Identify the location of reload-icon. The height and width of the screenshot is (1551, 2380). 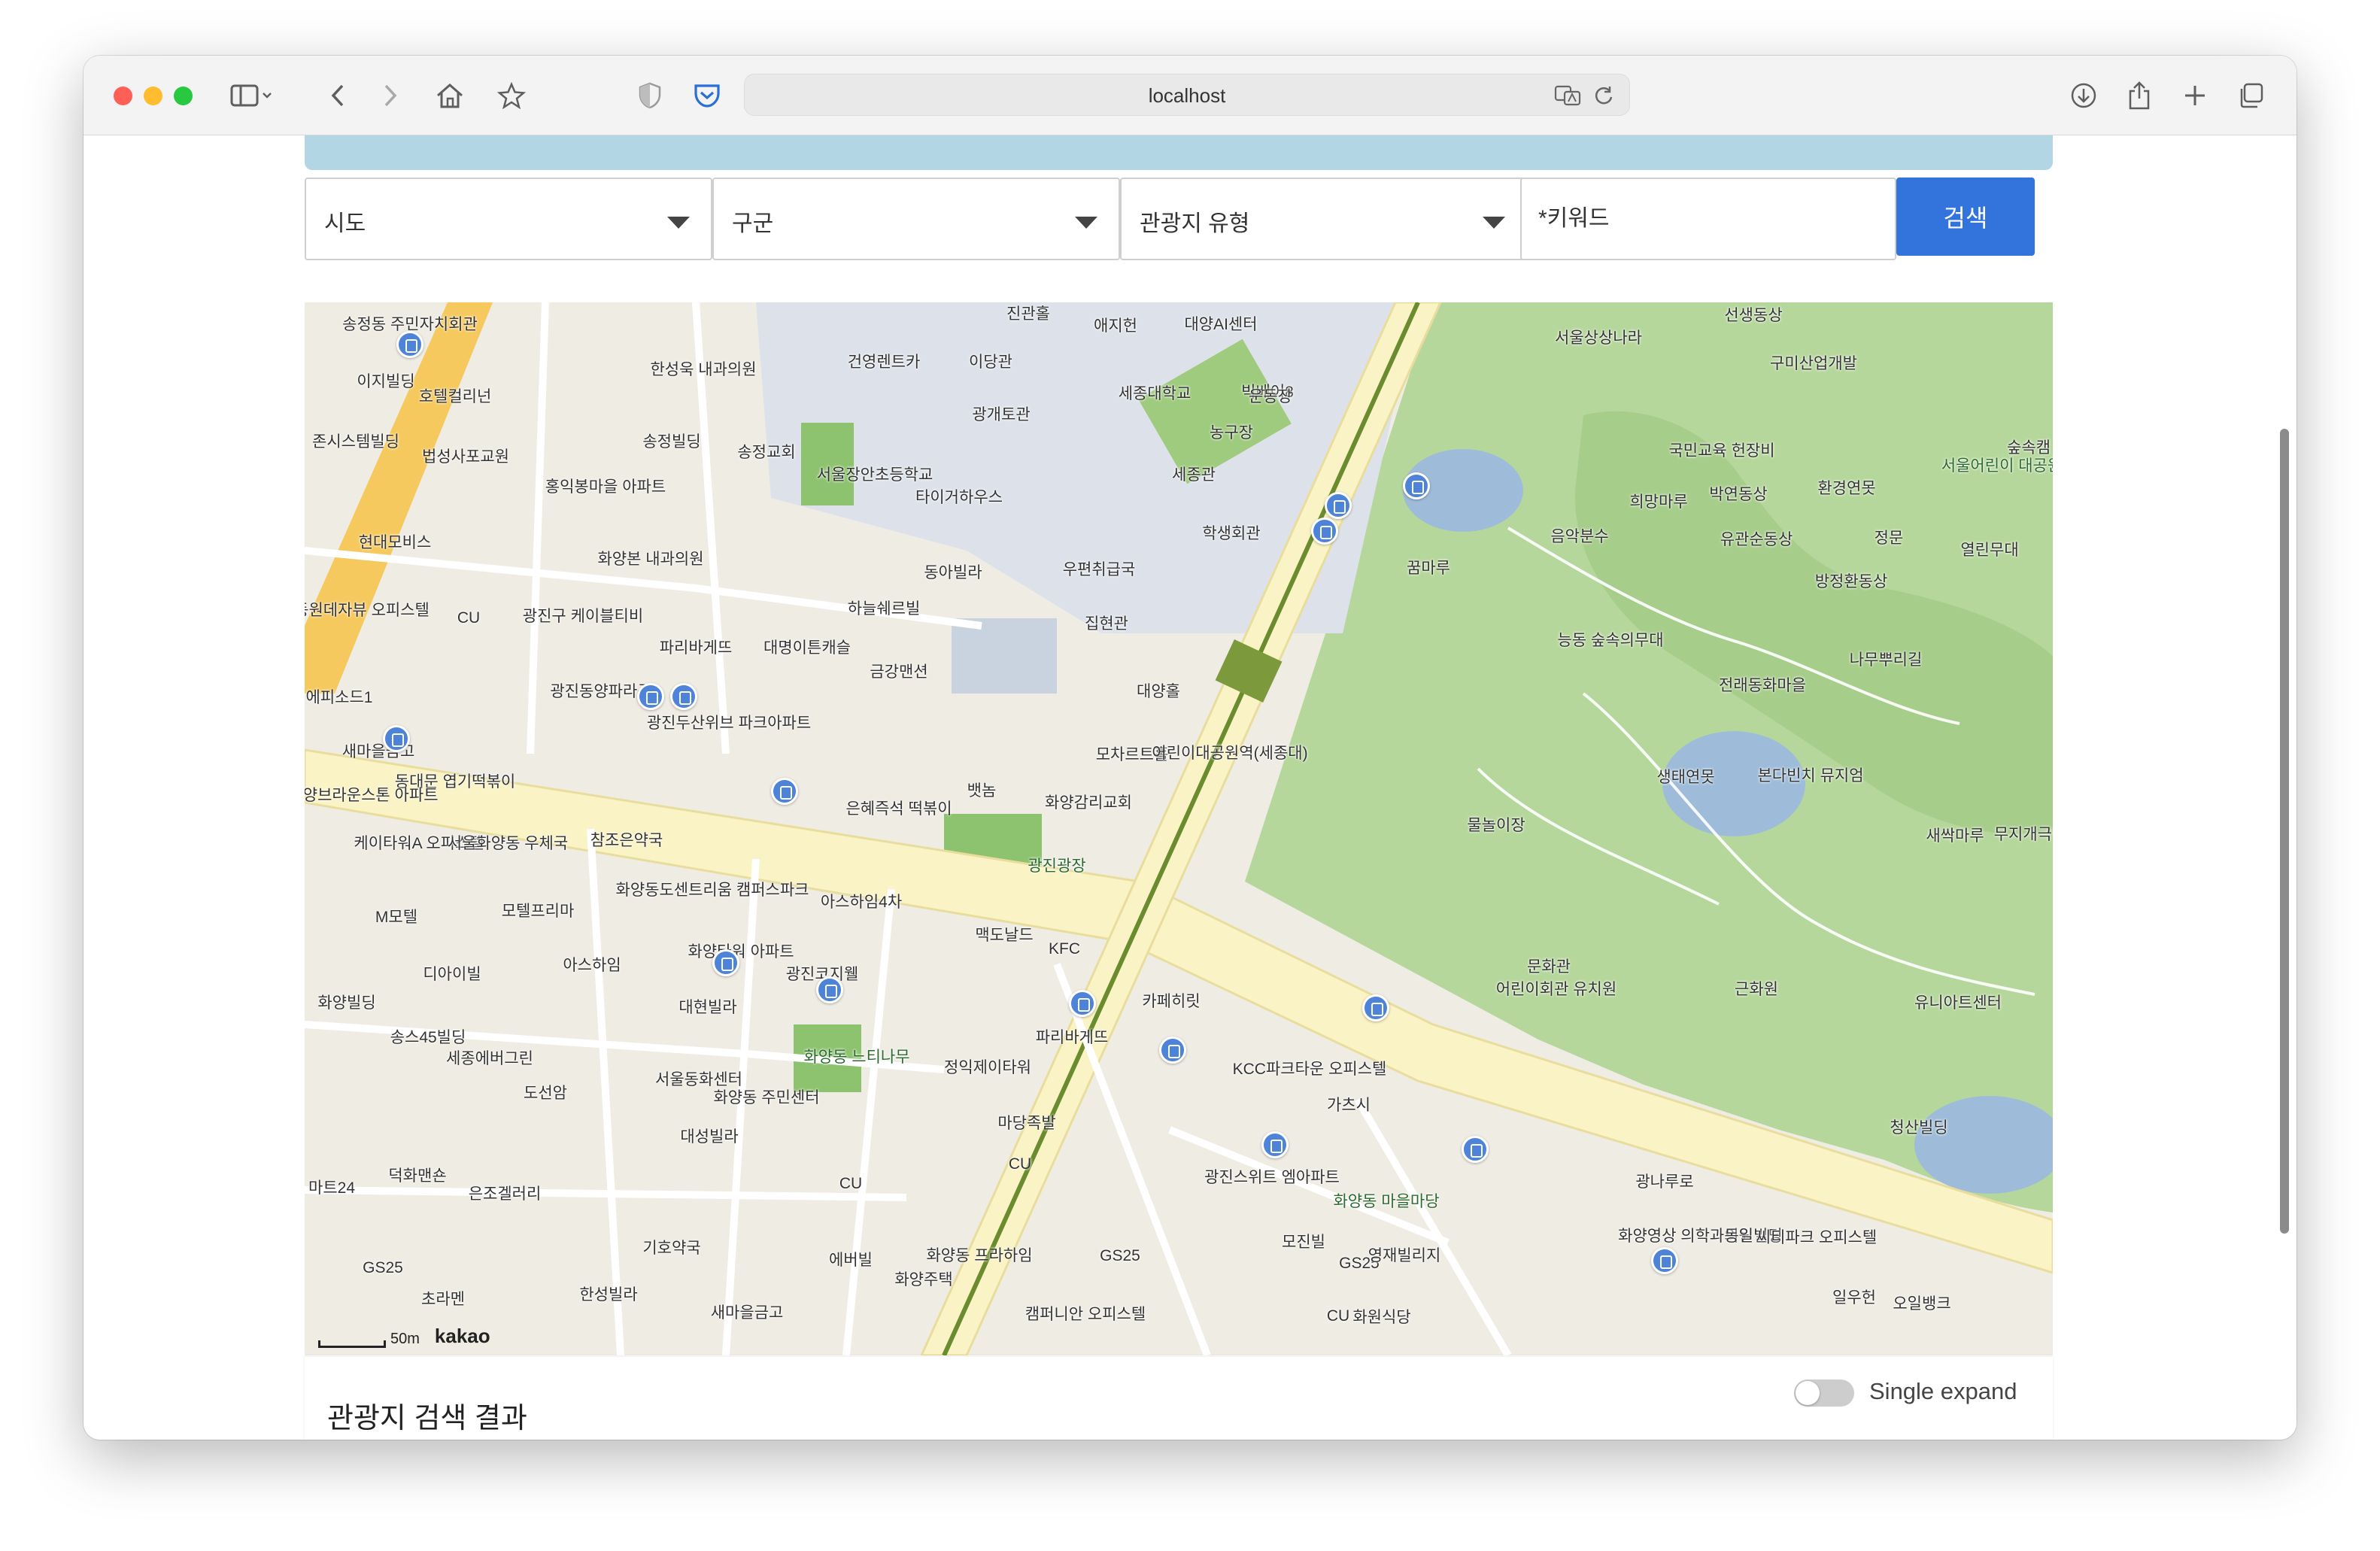
(1603, 98).